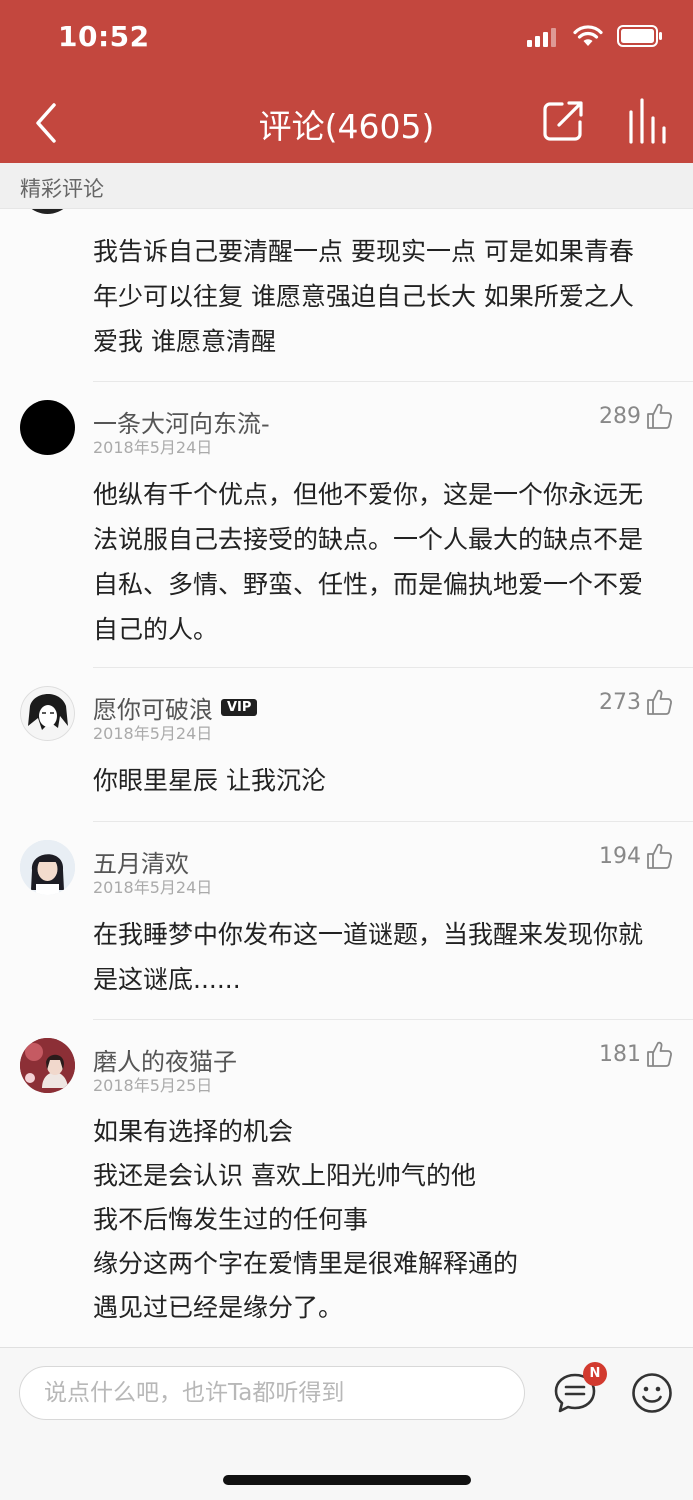  What do you see at coordinates (231, 1219) in the screenshot?
I see `comment-line: 我不后悔发生过的任何事` at bounding box center [231, 1219].